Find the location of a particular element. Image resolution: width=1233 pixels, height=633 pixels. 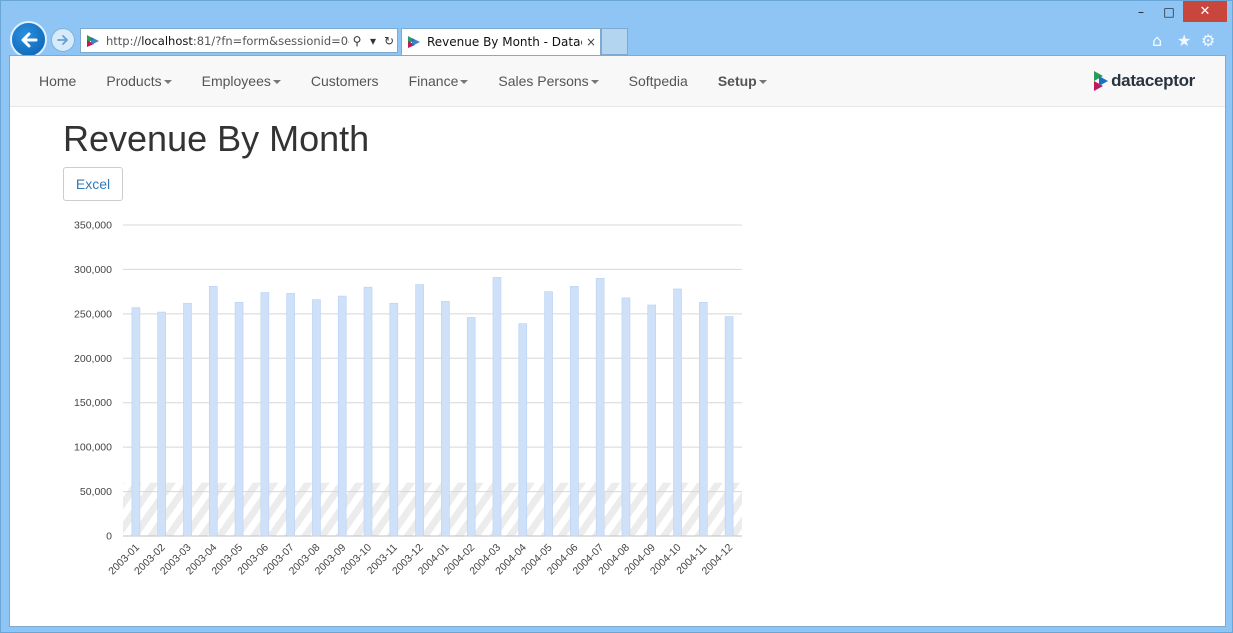

nav-employees: Employees is located at coordinates (241, 81).